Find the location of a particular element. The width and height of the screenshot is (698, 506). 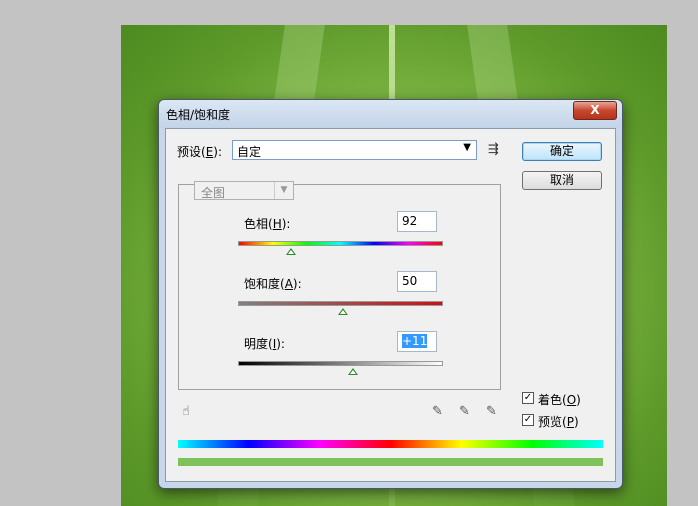

preset-label: 预设(E): is located at coordinates (199, 151).